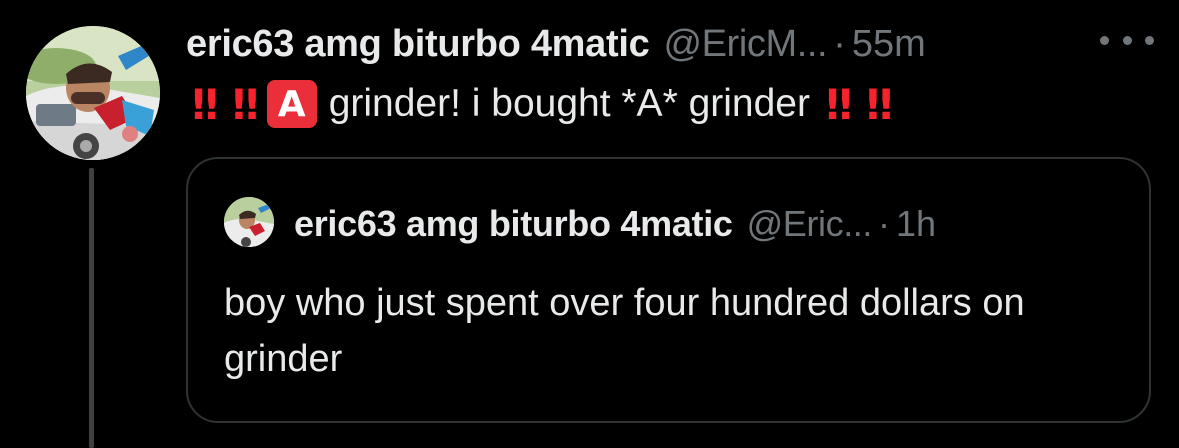  I want to click on tweet-text-body: grinder! i bought *A* grinder, so click(569, 103).